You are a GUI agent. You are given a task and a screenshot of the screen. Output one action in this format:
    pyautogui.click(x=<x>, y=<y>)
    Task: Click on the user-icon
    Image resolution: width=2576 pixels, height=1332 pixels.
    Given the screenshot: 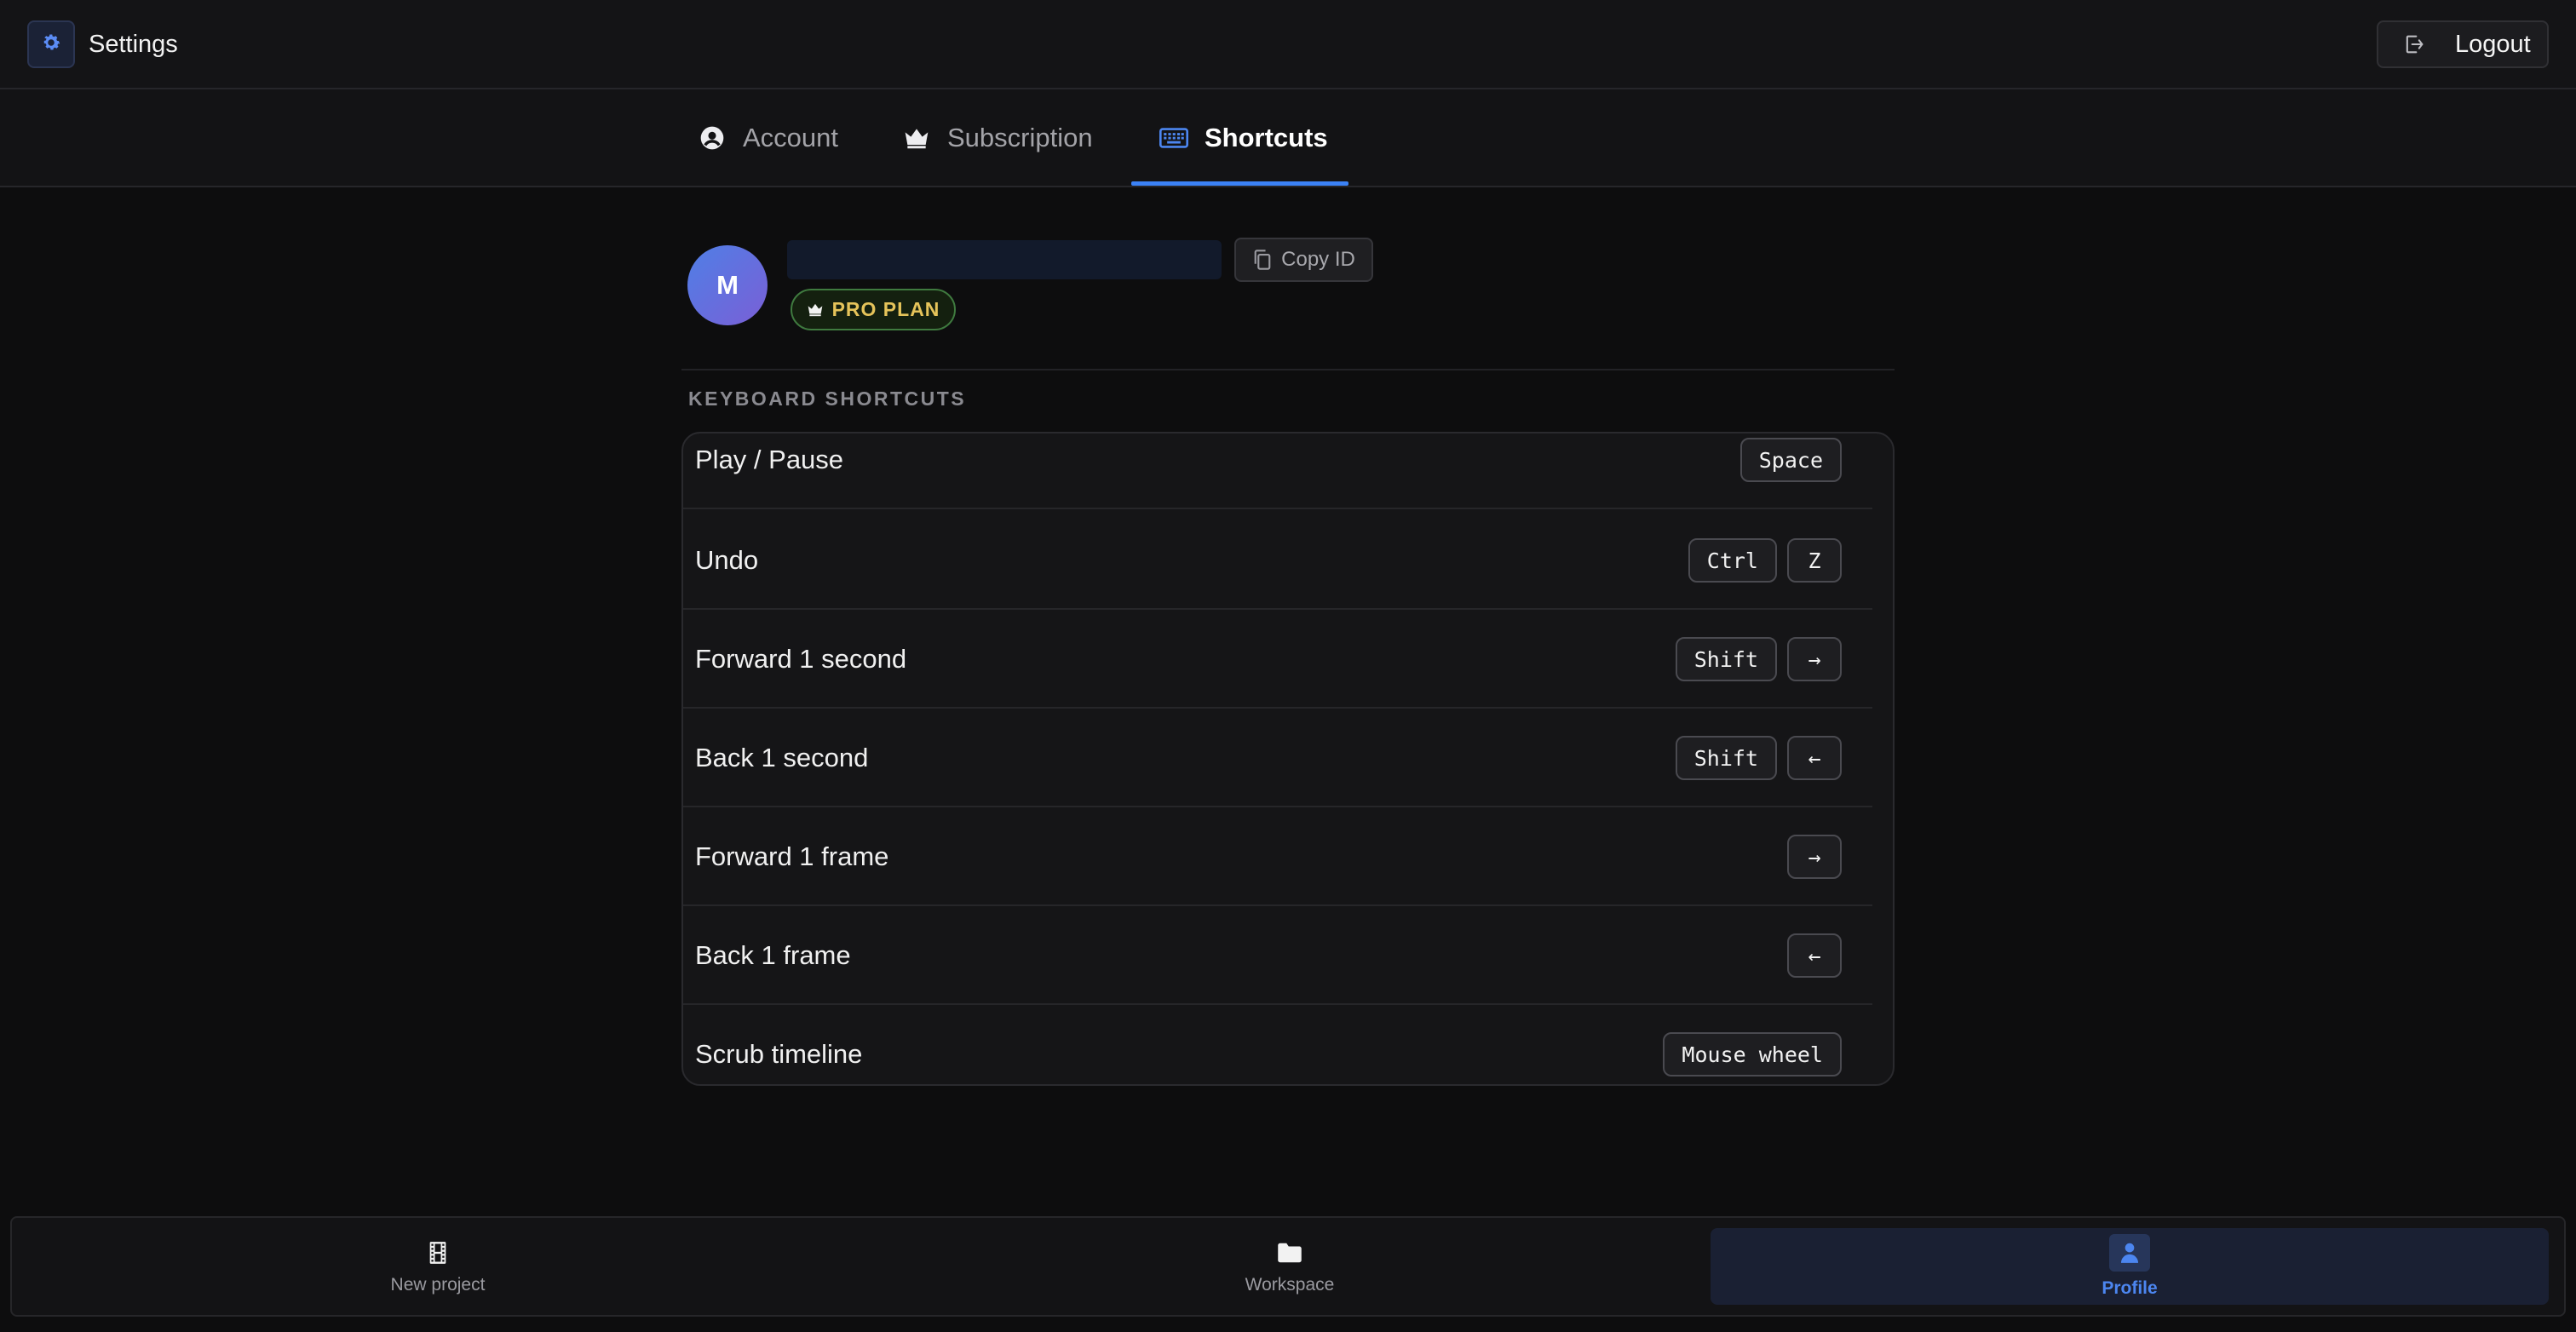 What is the action you would take?
    pyautogui.click(x=2130, y=1253)
    